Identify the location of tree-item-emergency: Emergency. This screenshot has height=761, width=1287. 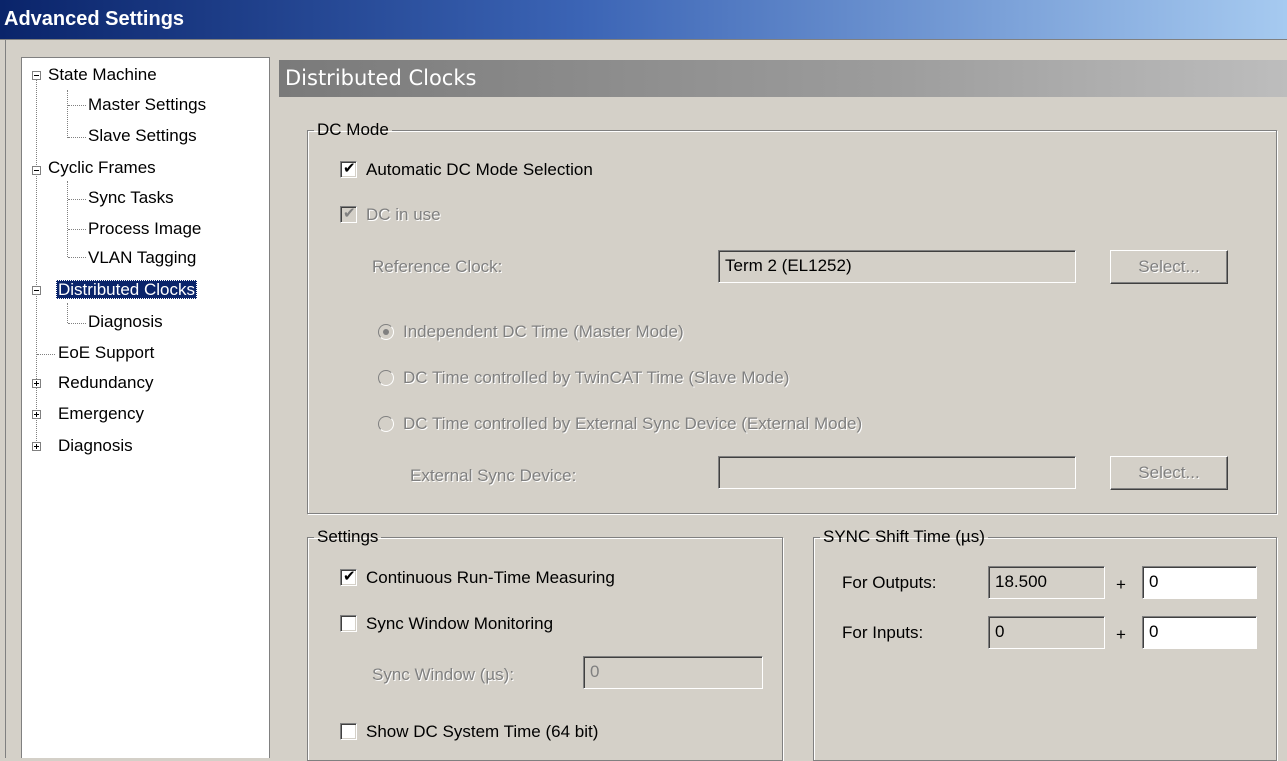
(101, 414).